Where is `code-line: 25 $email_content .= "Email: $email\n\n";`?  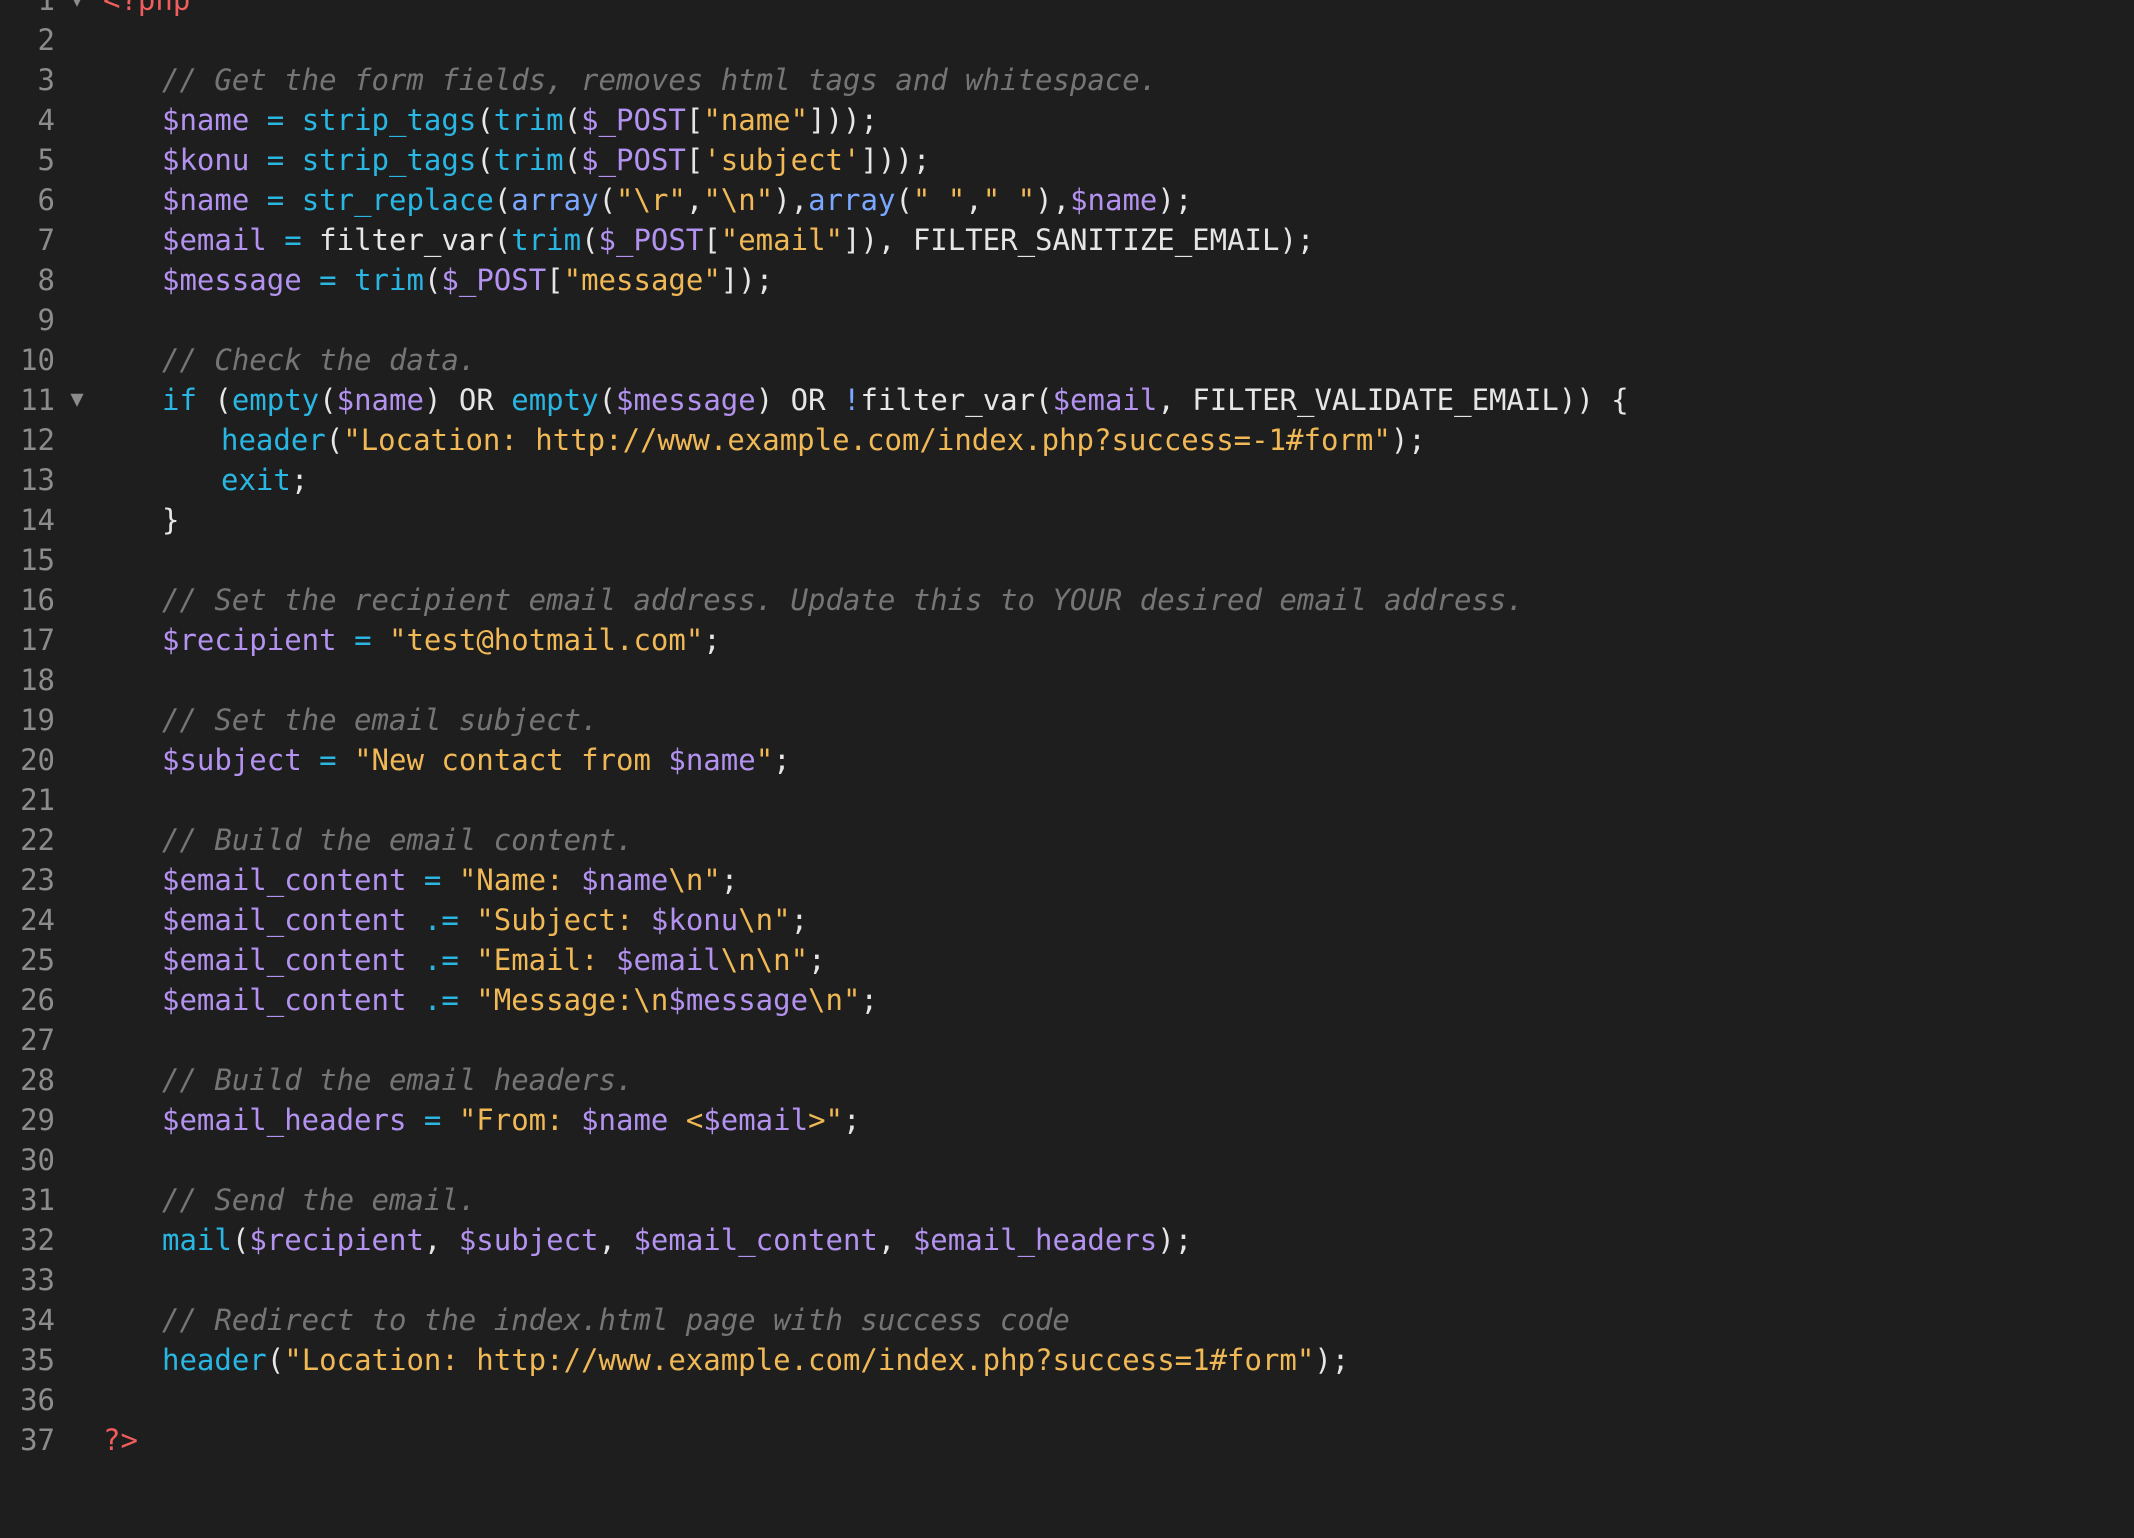 code-line: 25 $email_content .= "Email: $email\n\n"; is located at coordinates (1067, 960).